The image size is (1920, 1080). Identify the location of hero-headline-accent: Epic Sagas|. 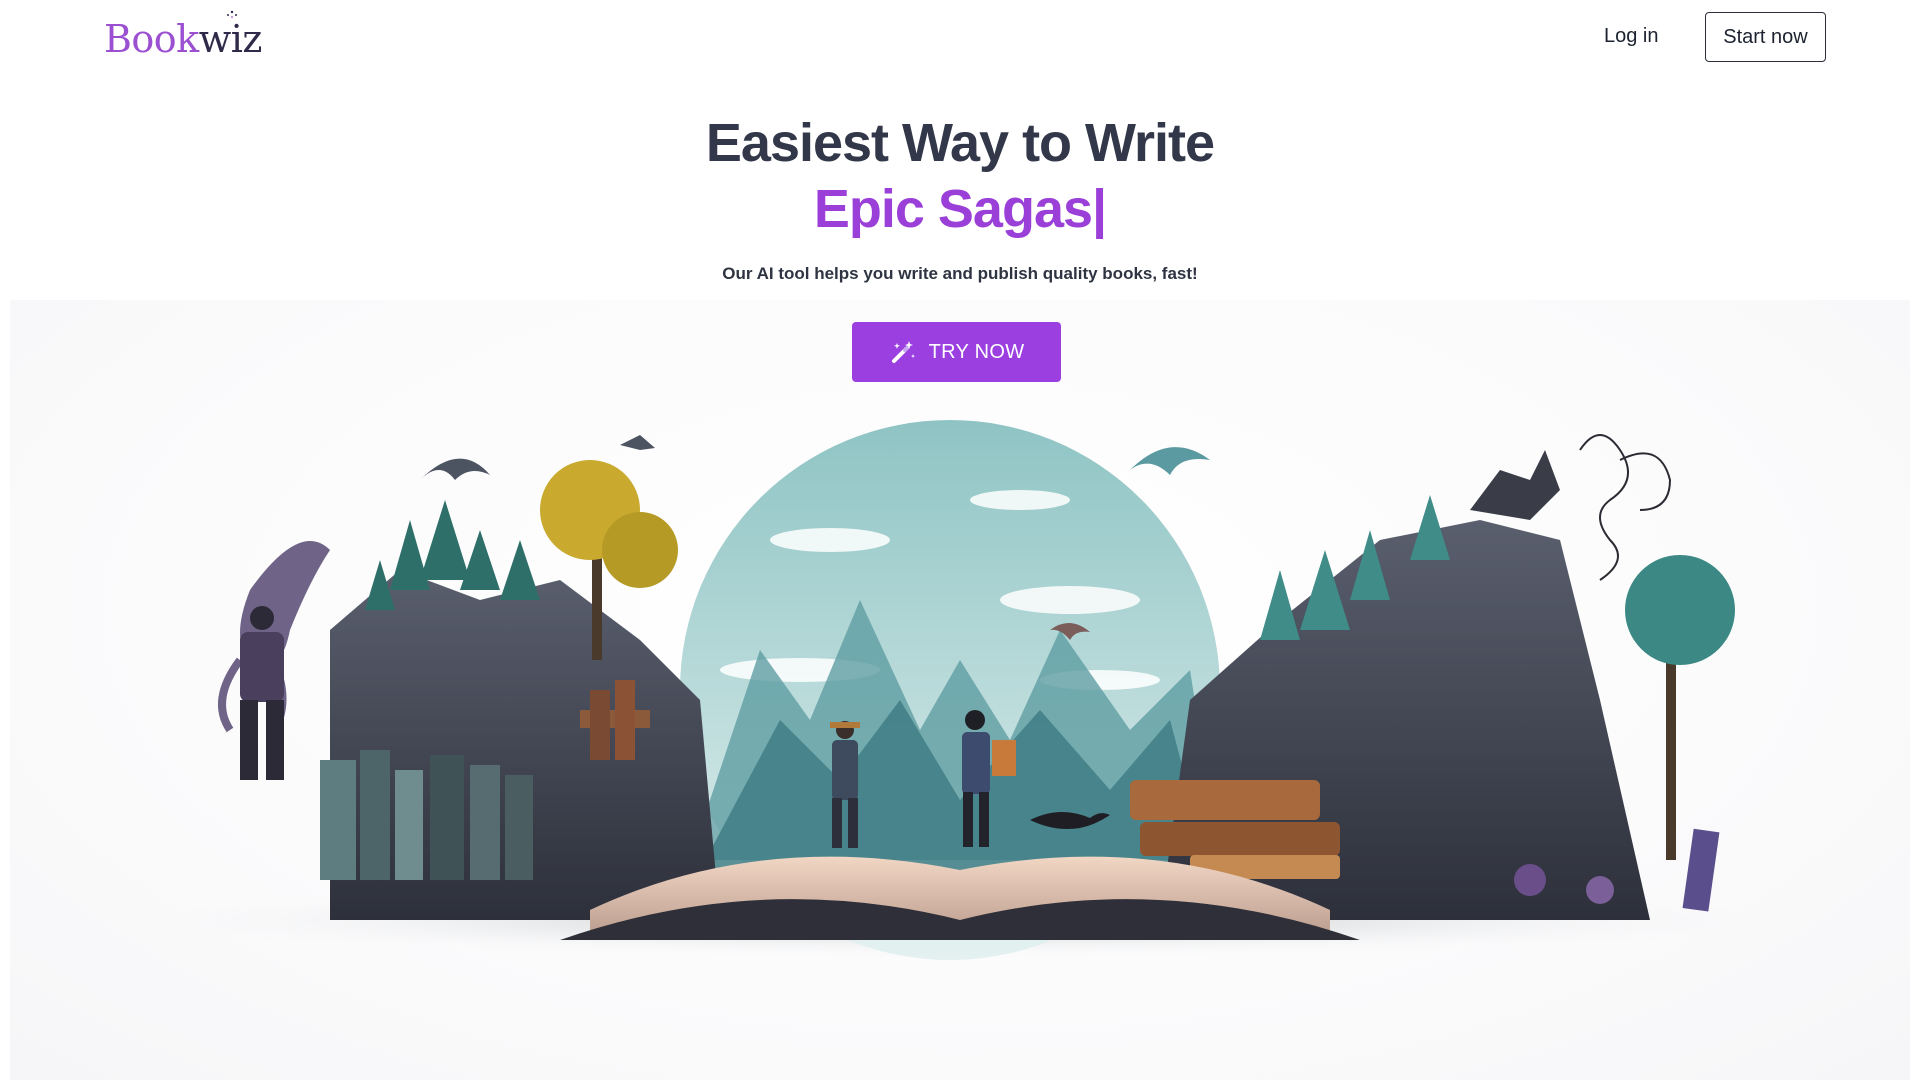
(960, 209).